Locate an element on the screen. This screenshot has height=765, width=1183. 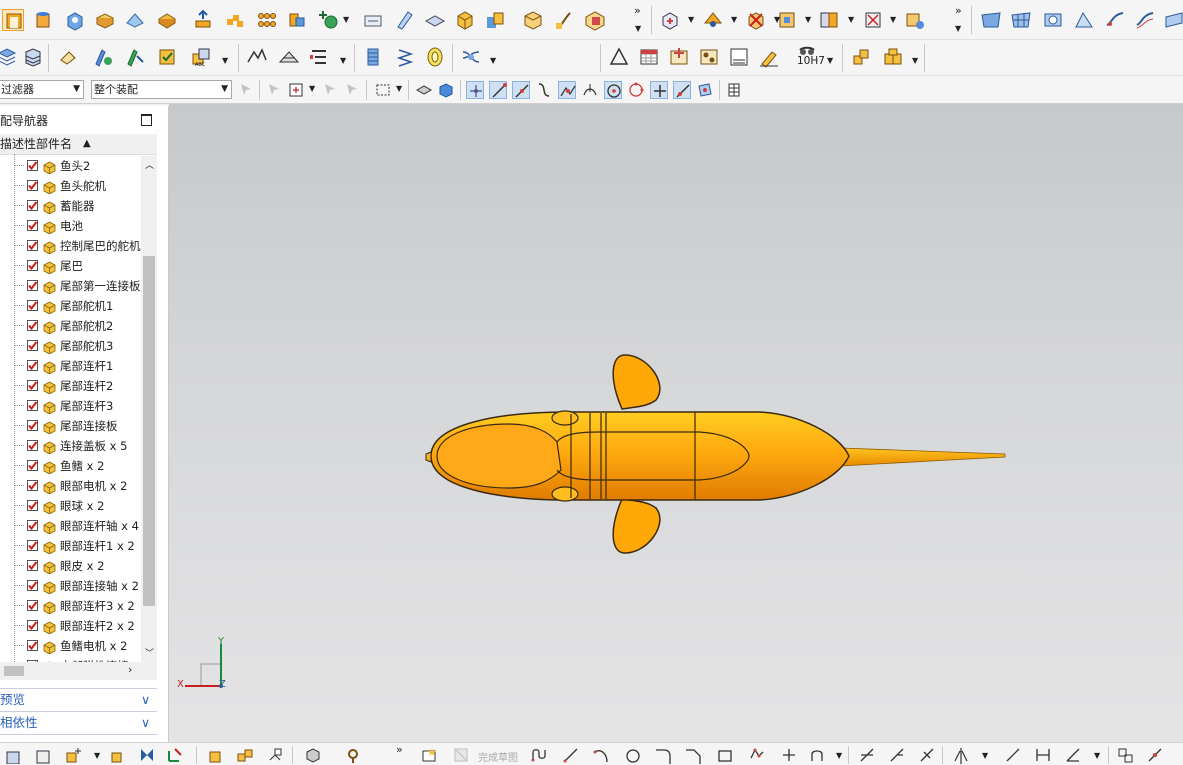
toolbar1-more-dropdown-icon: ▼ is located at coordinates (638, 28).